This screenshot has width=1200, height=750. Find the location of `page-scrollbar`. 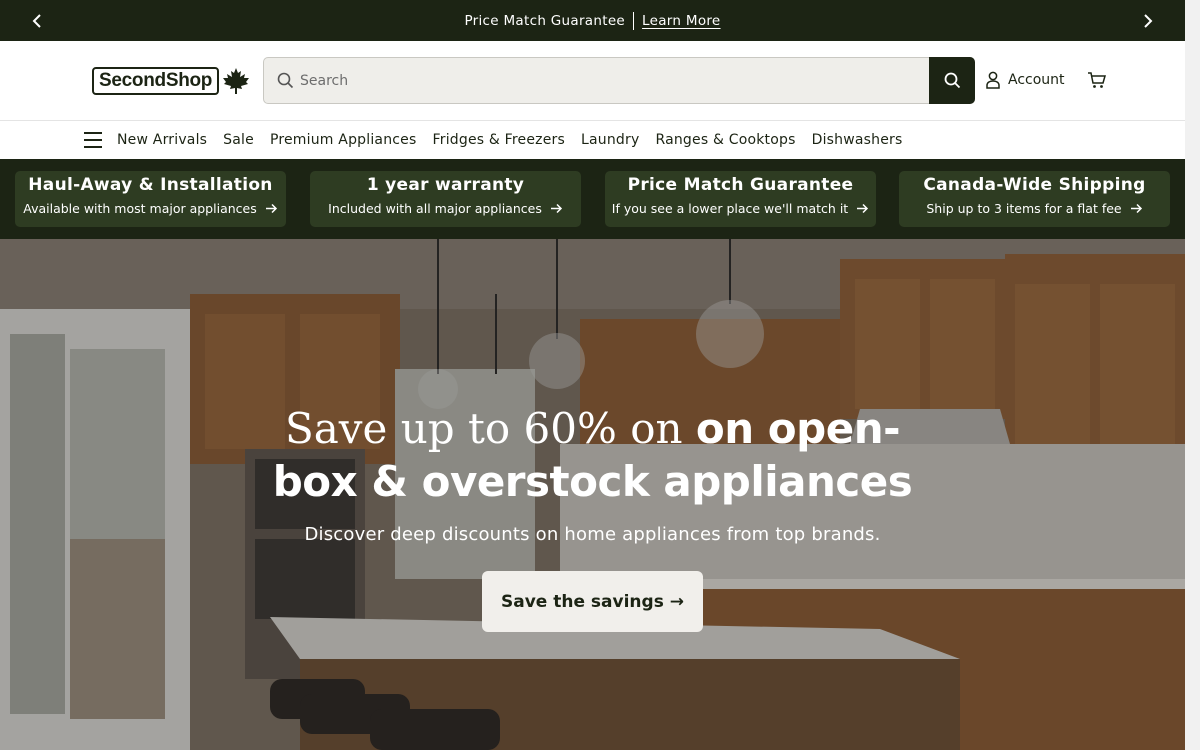

page-scrollbar is located at coordinates (1192, 375).